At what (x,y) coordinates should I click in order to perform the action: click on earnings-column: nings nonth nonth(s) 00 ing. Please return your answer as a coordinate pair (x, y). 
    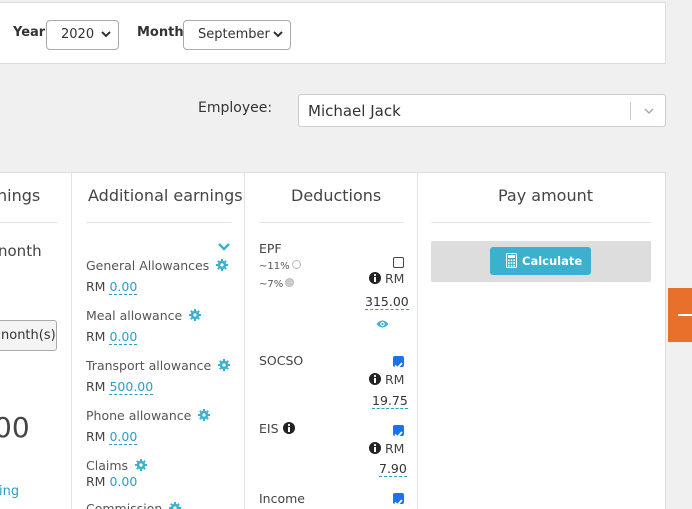
    Looking at the image, I should click on (36, 341).